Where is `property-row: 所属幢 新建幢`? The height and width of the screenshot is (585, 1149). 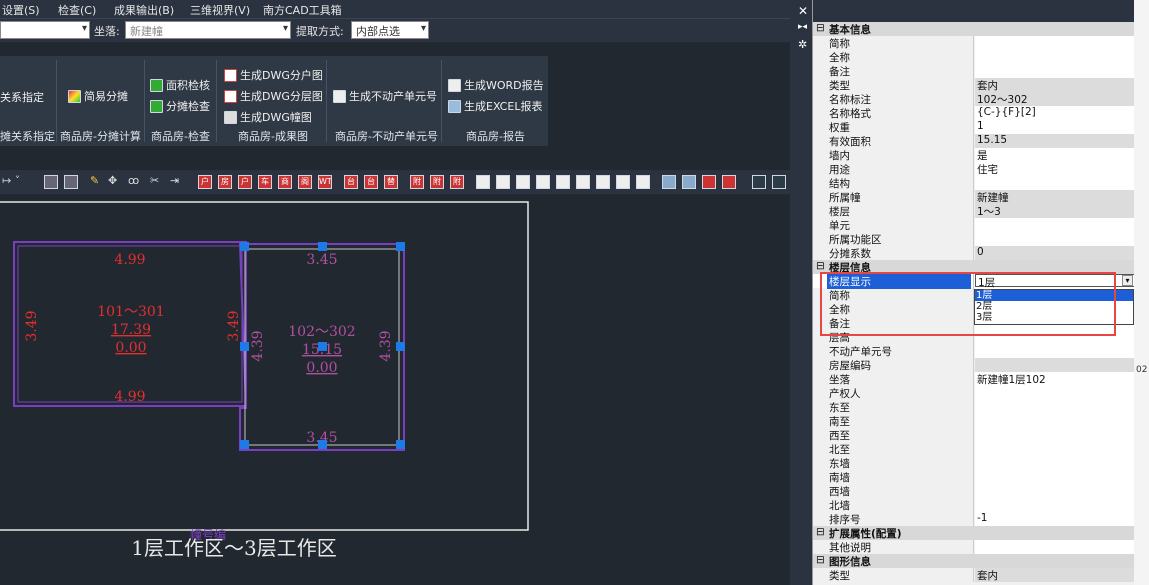
property-row: 所属幢 新建幢 is located at coordinates (974, 197).